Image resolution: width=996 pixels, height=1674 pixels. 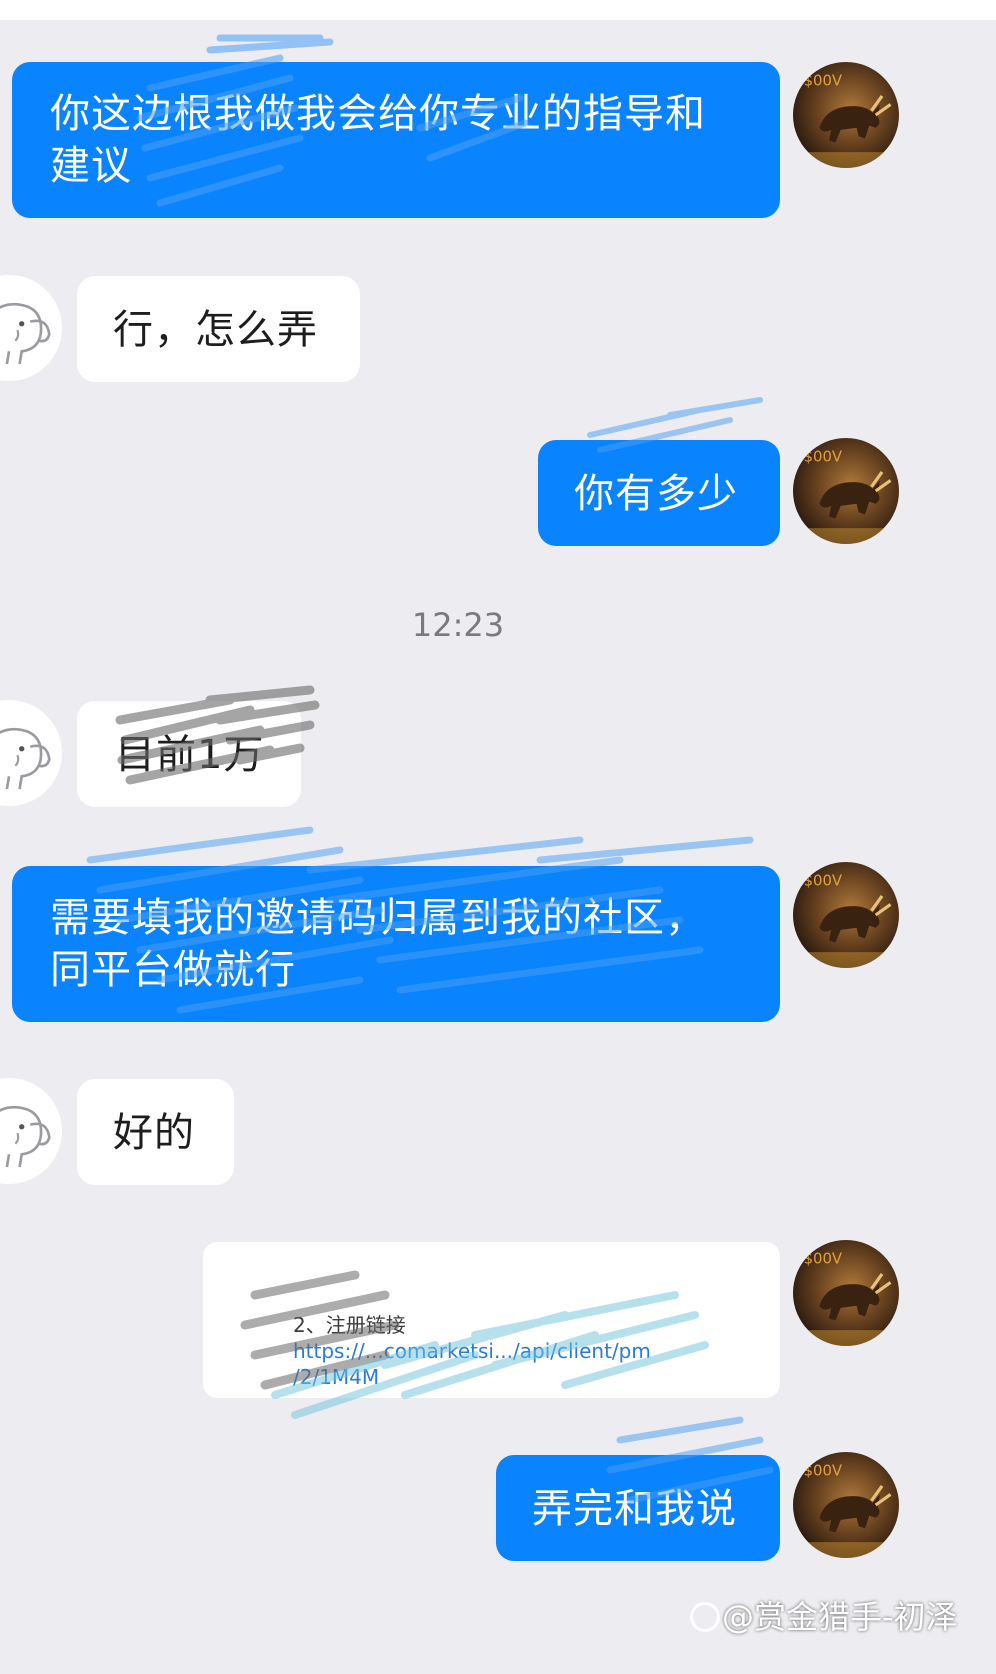 I want to click on link-card-url: https://...comarketsi.../api/client/pm, so click(x=516, y=1351).